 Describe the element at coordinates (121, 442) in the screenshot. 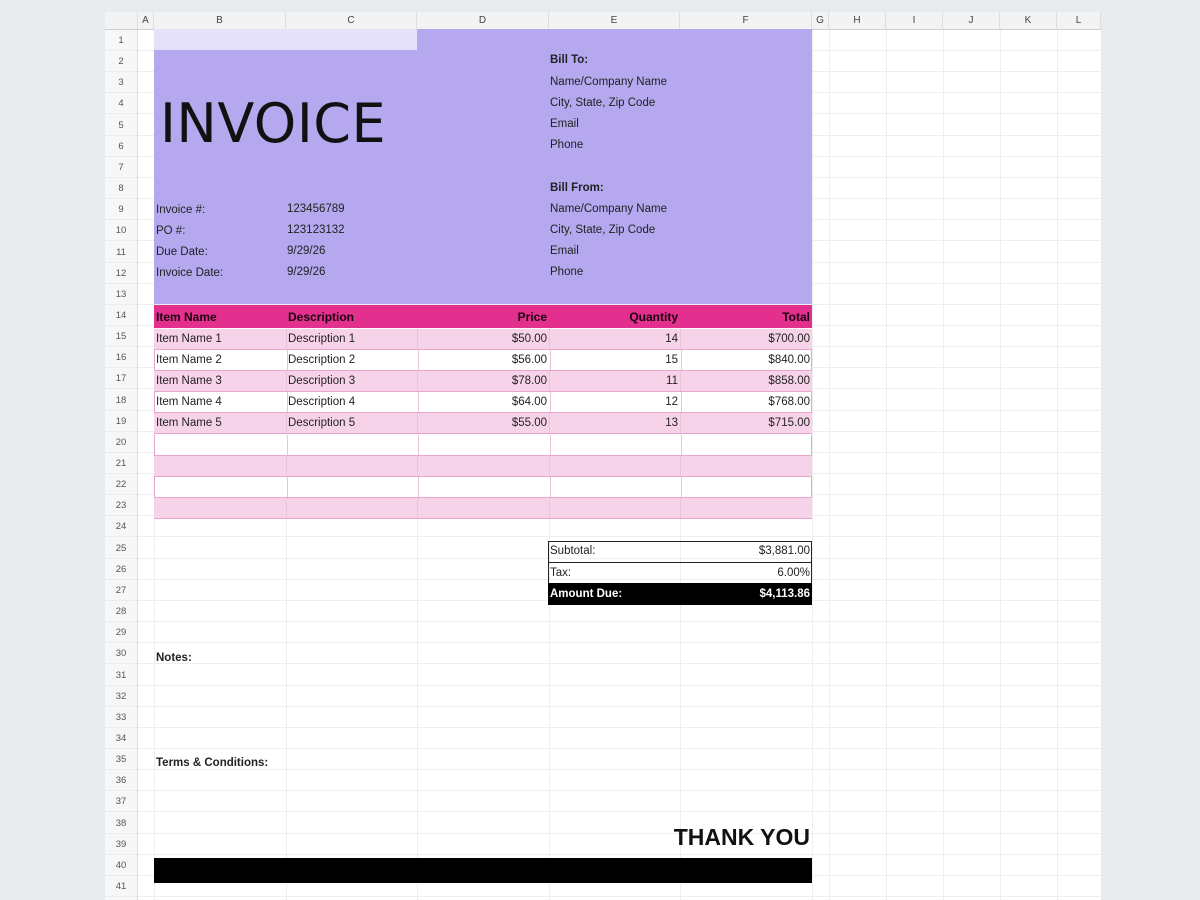

I see `row-header: 20` at that location.